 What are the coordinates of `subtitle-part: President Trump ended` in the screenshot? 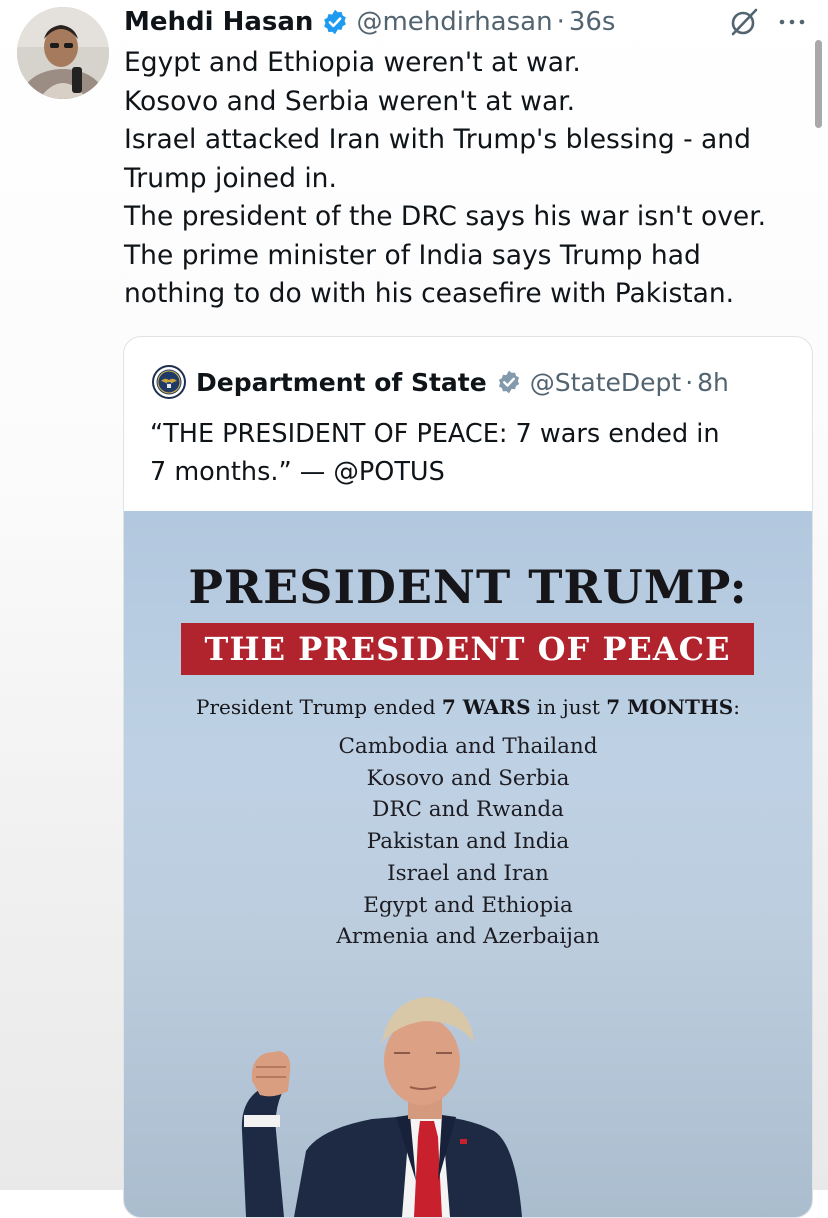 It's located at (319, 707).